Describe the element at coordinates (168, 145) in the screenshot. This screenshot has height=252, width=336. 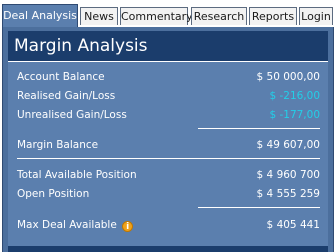
I see `margin-balance-row: Margin Balance $ 49 607,00` at that location.